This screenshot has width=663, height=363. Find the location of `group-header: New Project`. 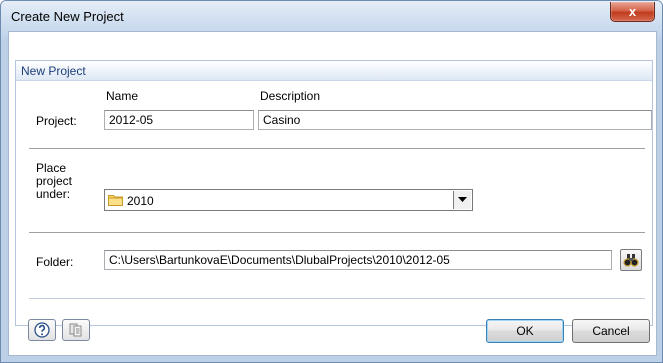

group-header: New Project is located at coordinates (334, 71).